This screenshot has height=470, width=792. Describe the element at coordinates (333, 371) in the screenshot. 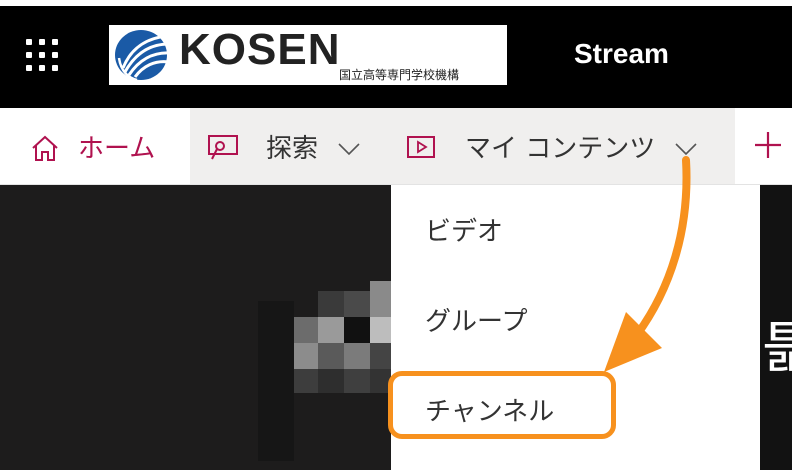

I see `pixelated-thumbnail` at that location.